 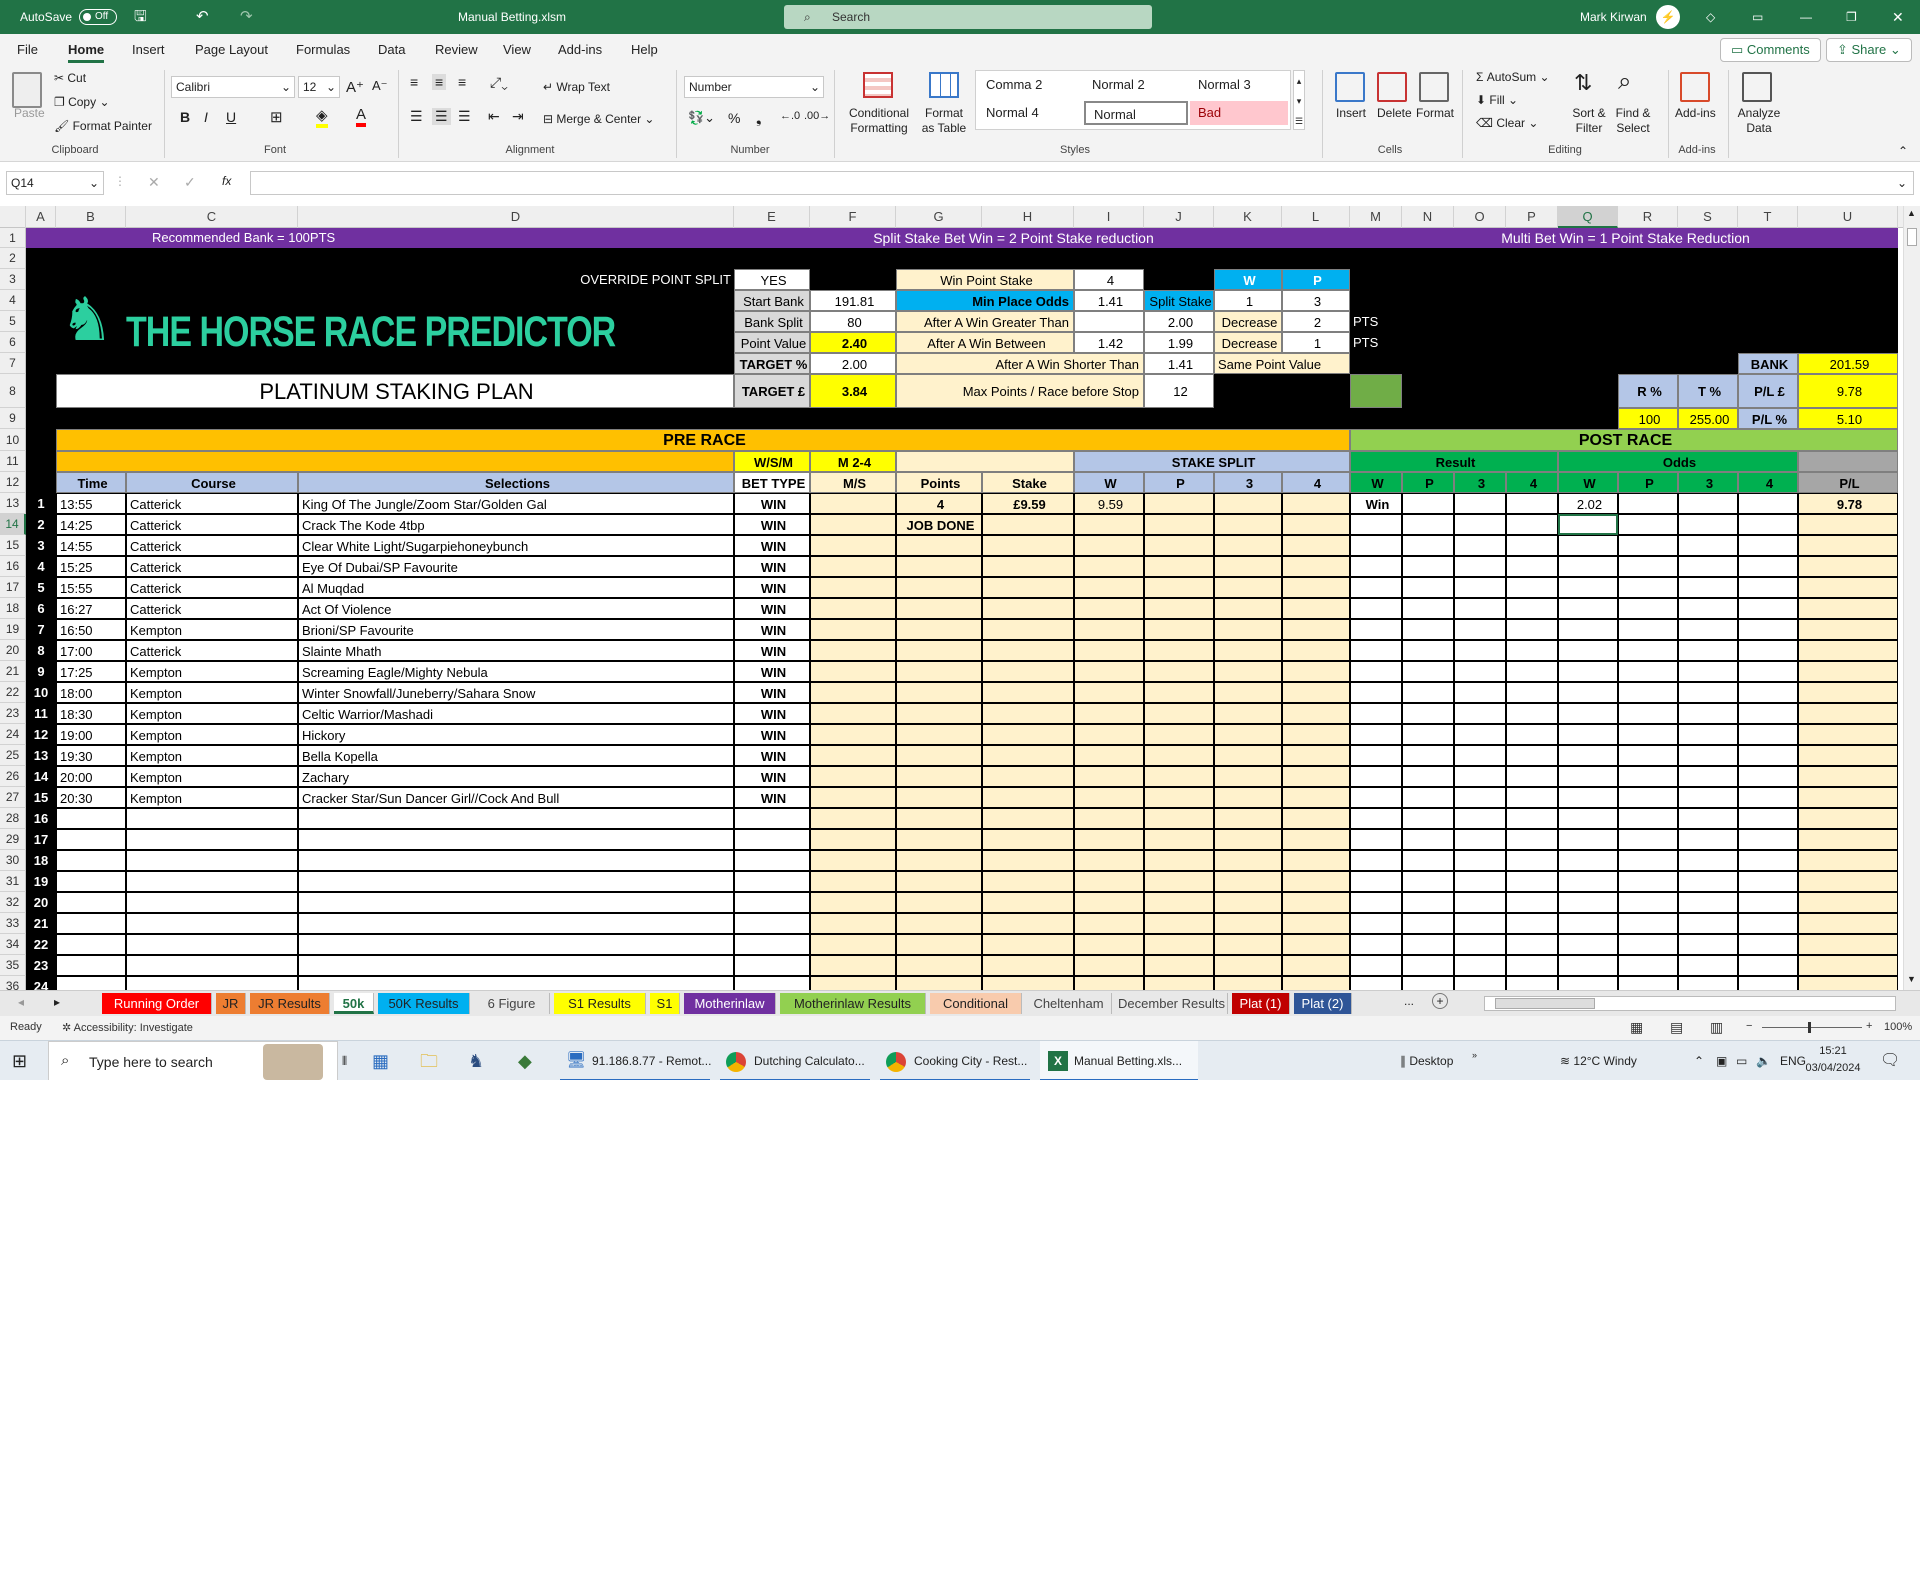 I want to click on menu-add-ins: Add-ins, so click(x=580, y=49).